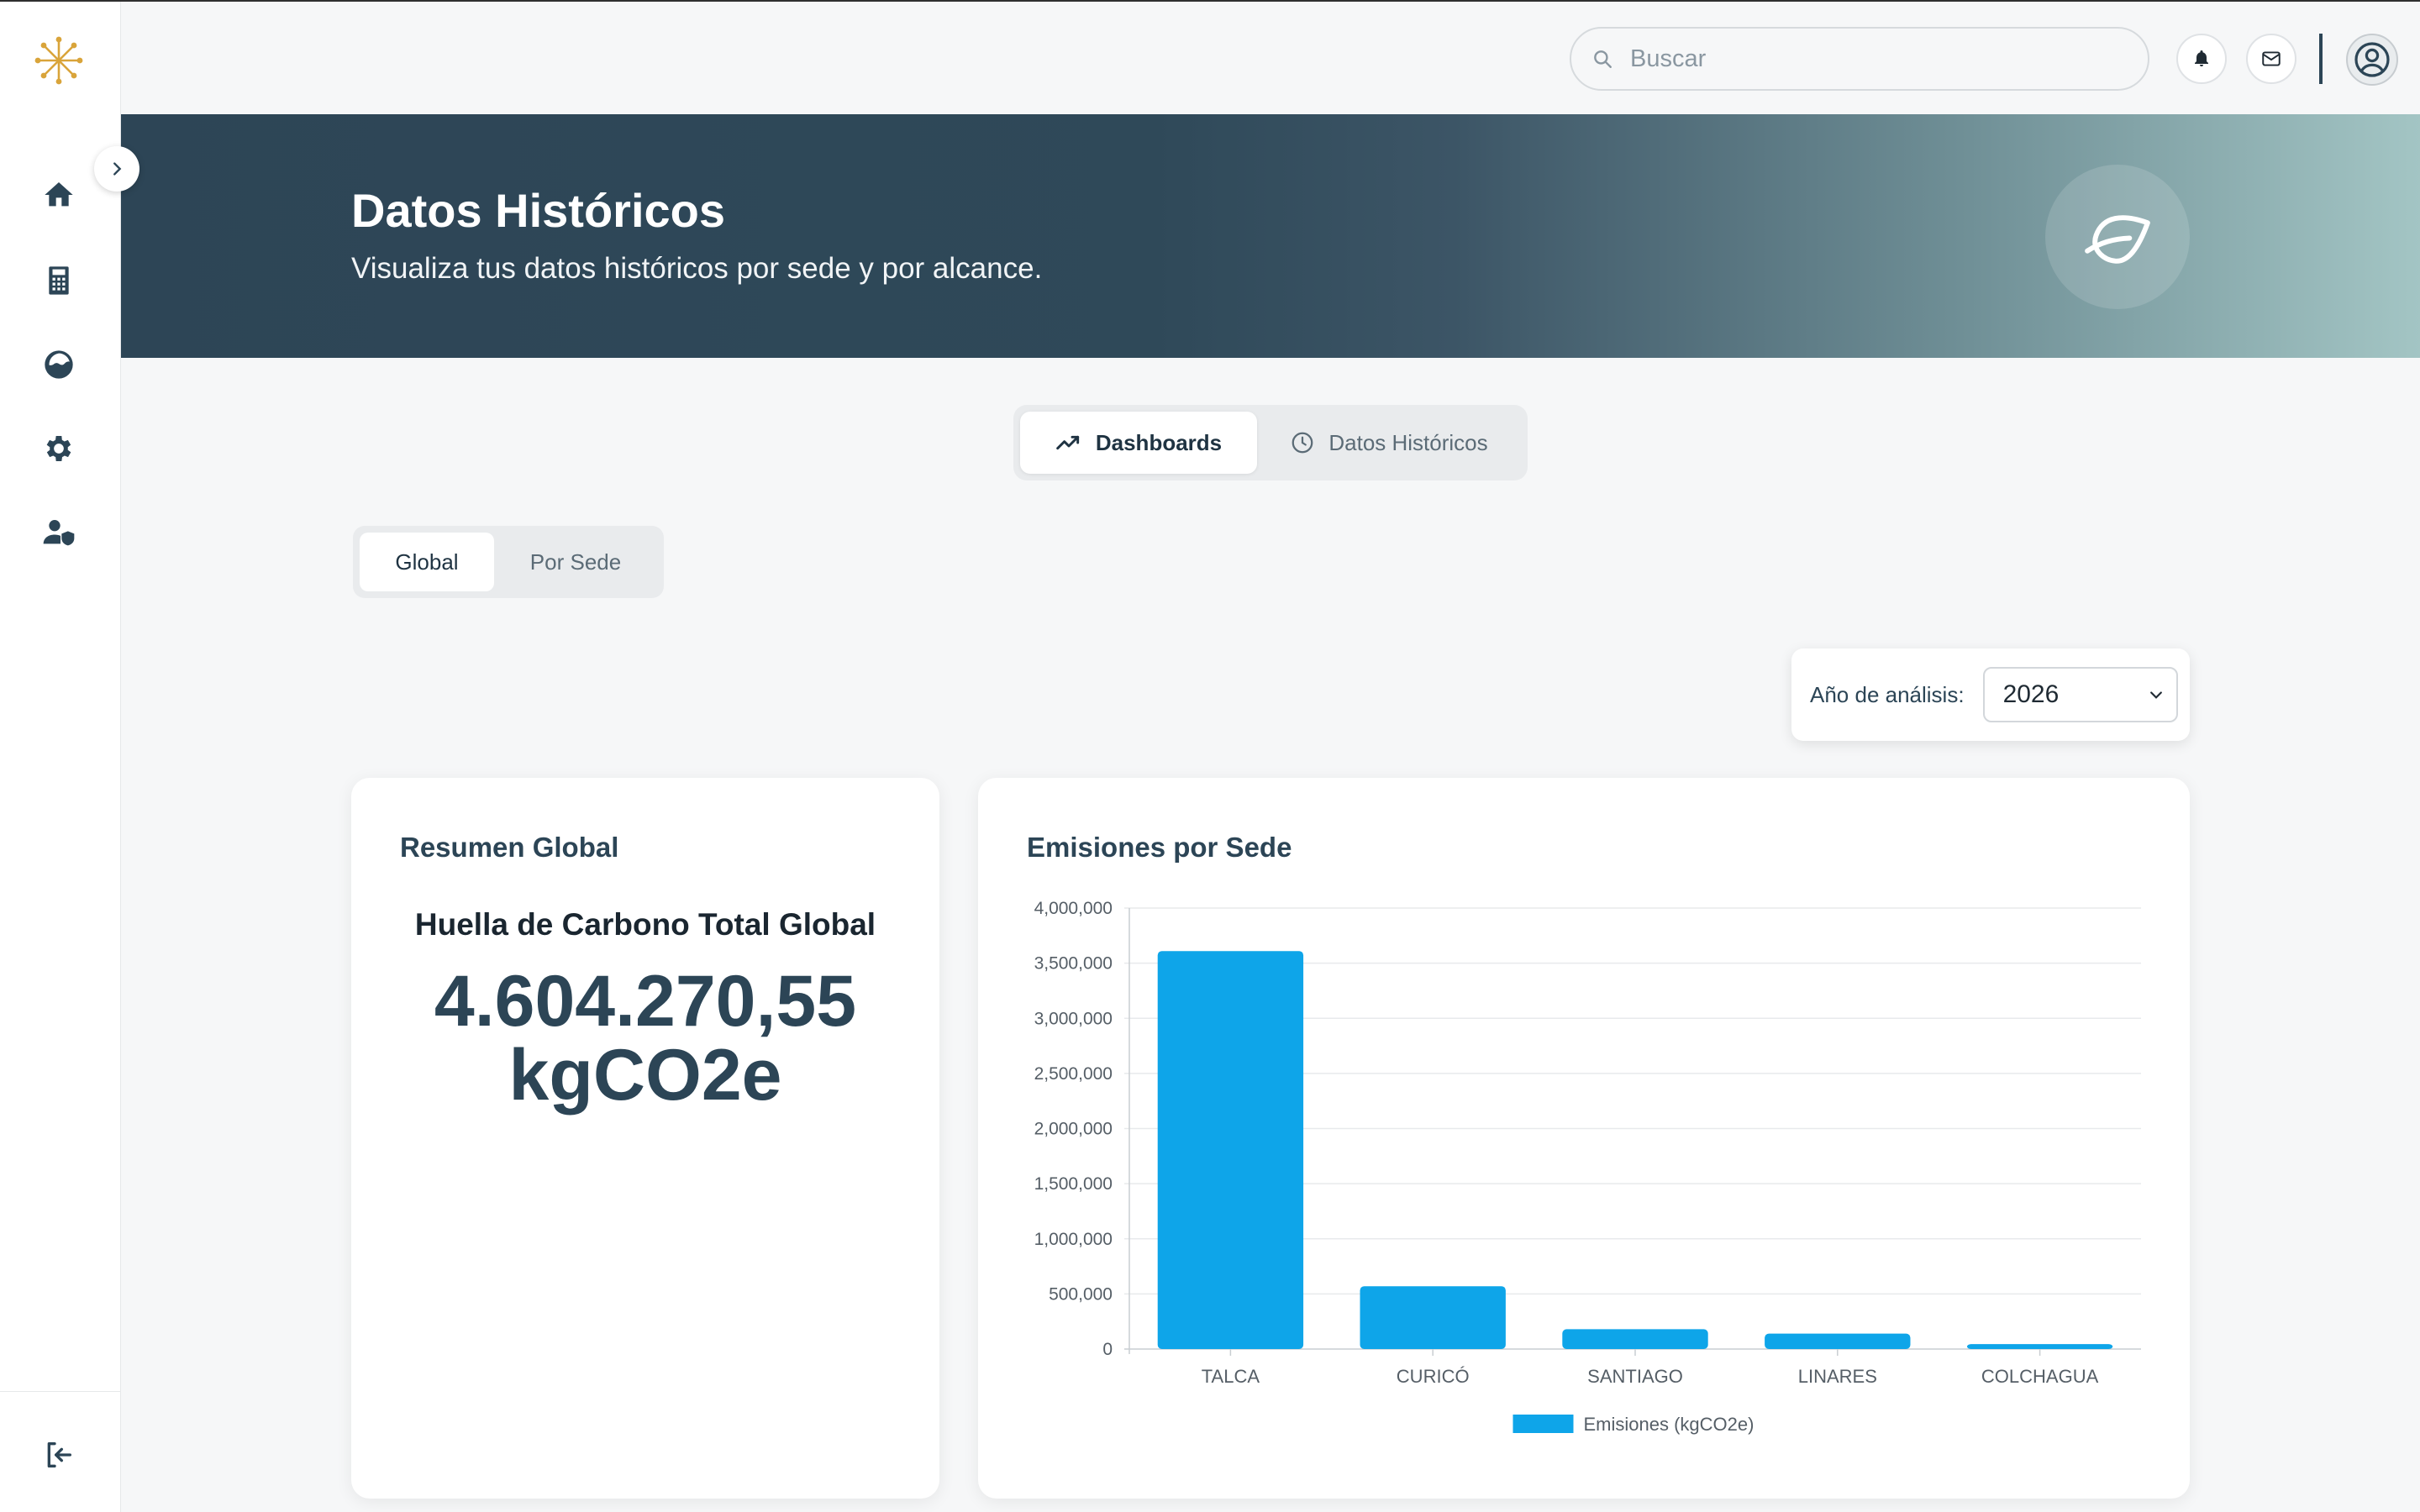 This screenshot has width=2420, height=1512. I want to click on banner-badge, so click(2117, 237).